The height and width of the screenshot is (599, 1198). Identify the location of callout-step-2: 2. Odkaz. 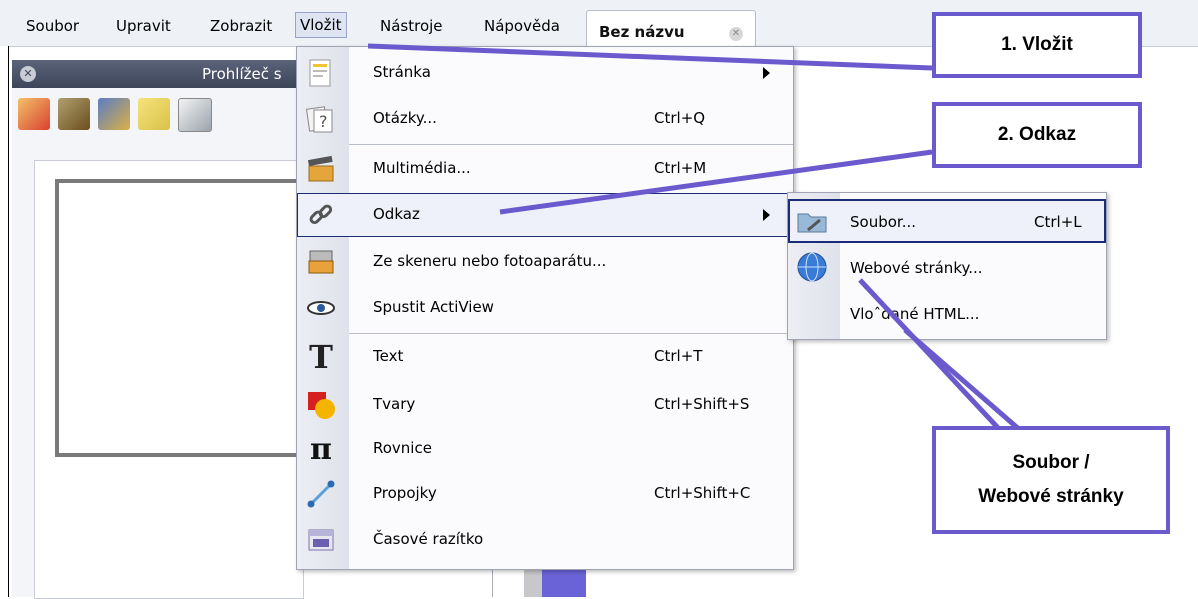
(1037, 135).